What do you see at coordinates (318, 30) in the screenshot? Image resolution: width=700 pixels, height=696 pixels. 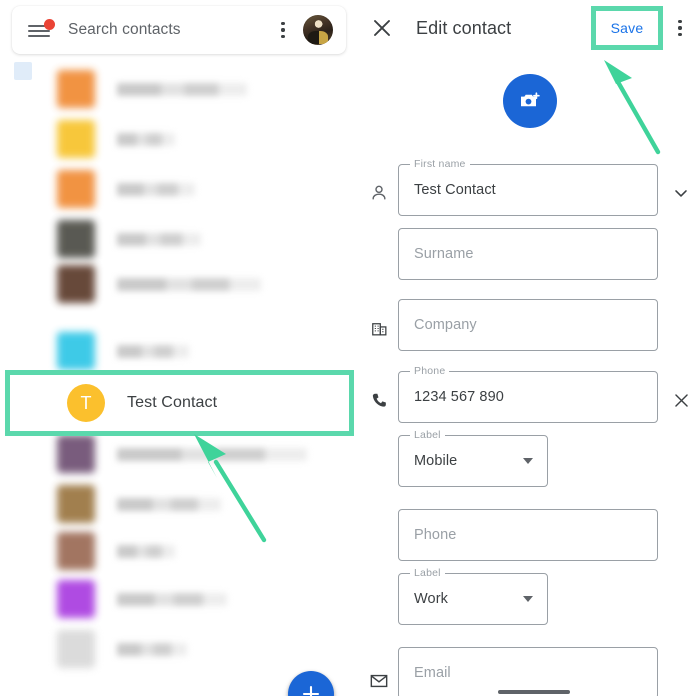 I see `account-avatar` at bounding box center [318, 30].